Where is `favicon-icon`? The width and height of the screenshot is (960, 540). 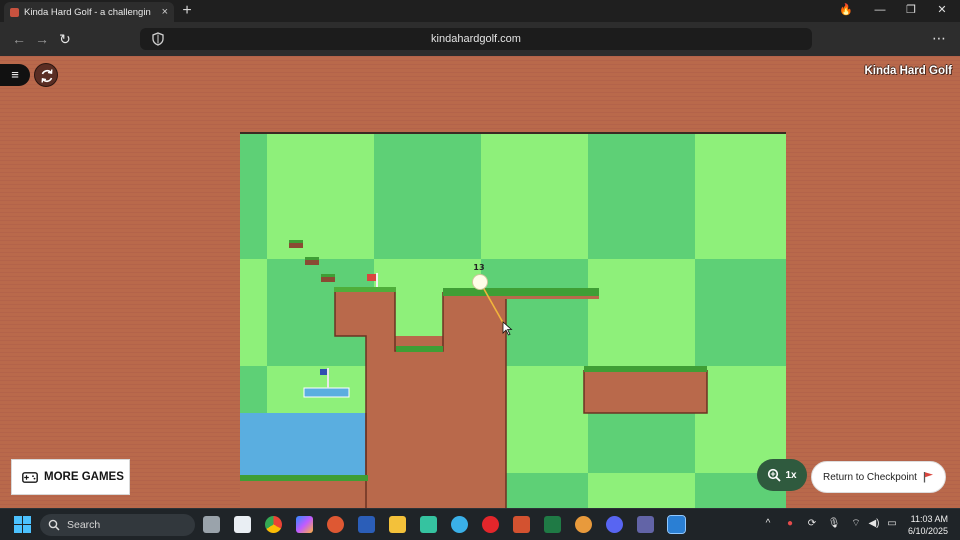
favicon-icon is located at coordinates (14, 12).